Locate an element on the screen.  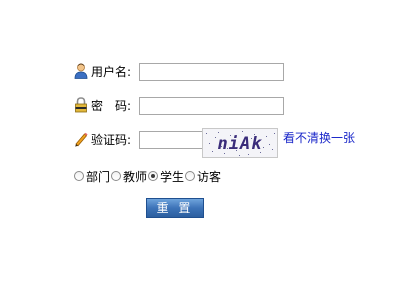
password-input is located at coordinates (211, 106).